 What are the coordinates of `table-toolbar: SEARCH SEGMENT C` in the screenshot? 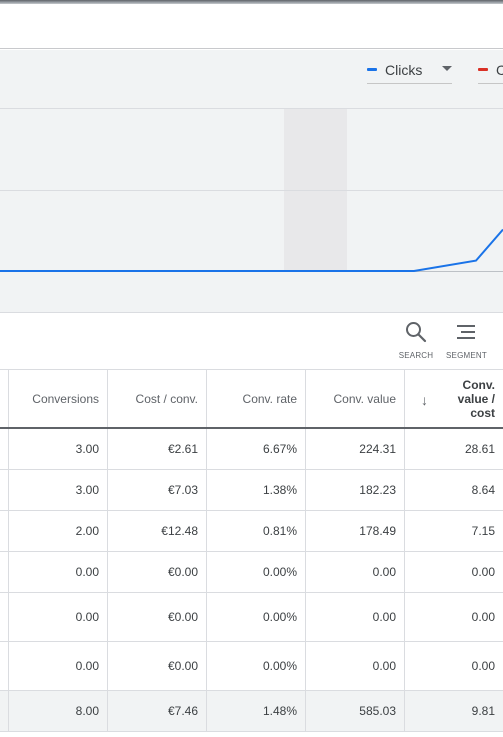 It's located at (251, 341).